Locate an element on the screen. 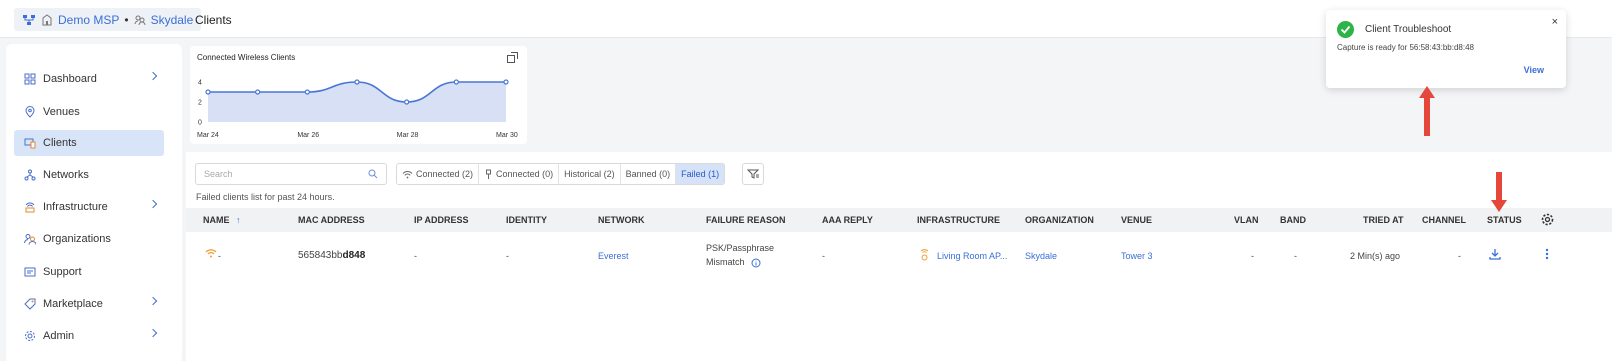 The height and width of the screenshot is (361, 1612). sidebar-item-label: Support is located at coordinates (62, 272).